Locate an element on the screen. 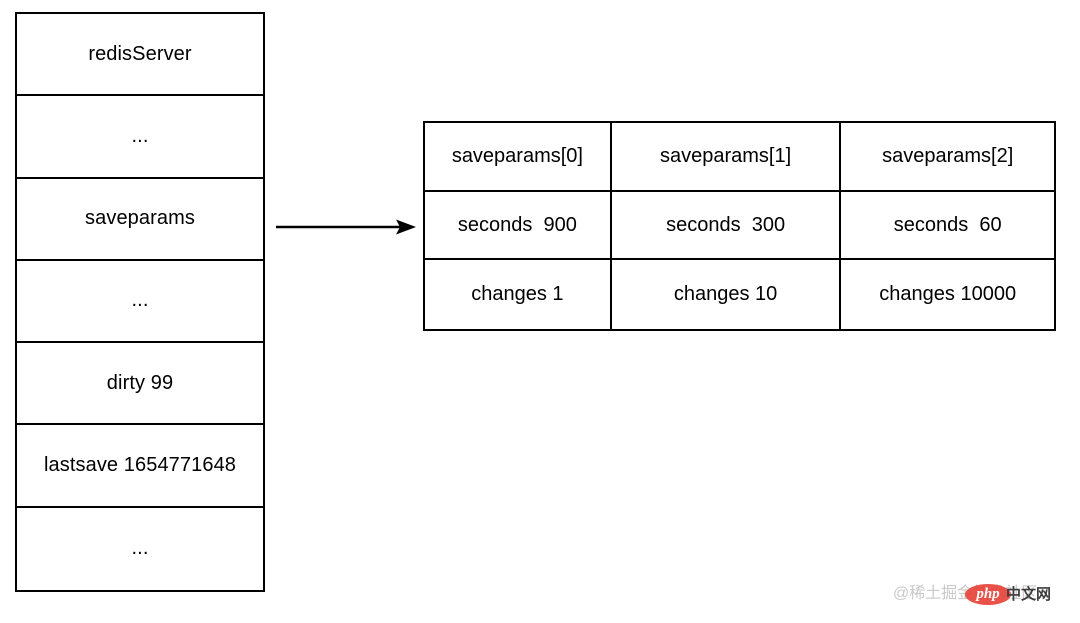  watermark: @稀土掘金技术社区 php 中文网 is located at coordinates (978, 596).